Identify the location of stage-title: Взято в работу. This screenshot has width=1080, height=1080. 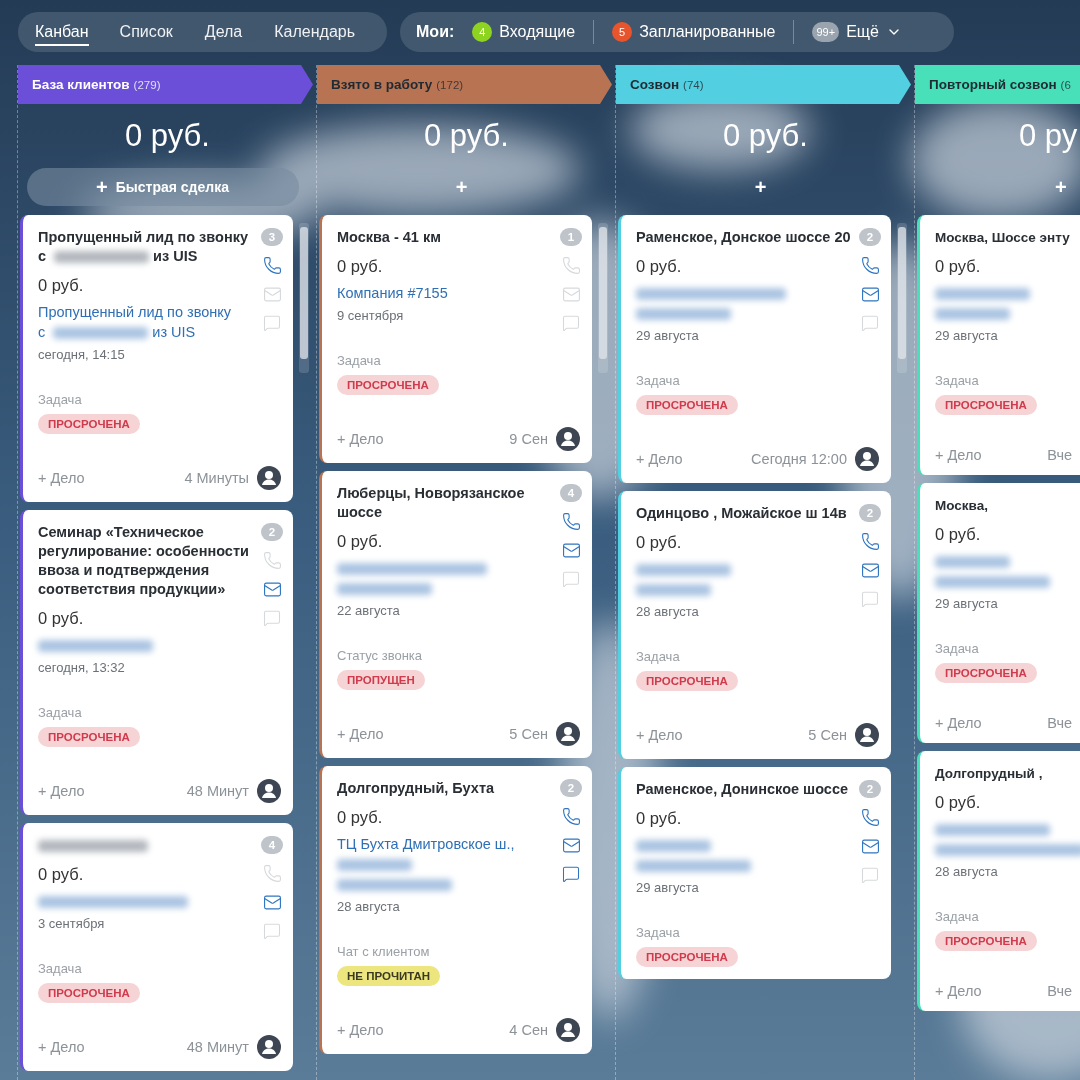
(382, 84).